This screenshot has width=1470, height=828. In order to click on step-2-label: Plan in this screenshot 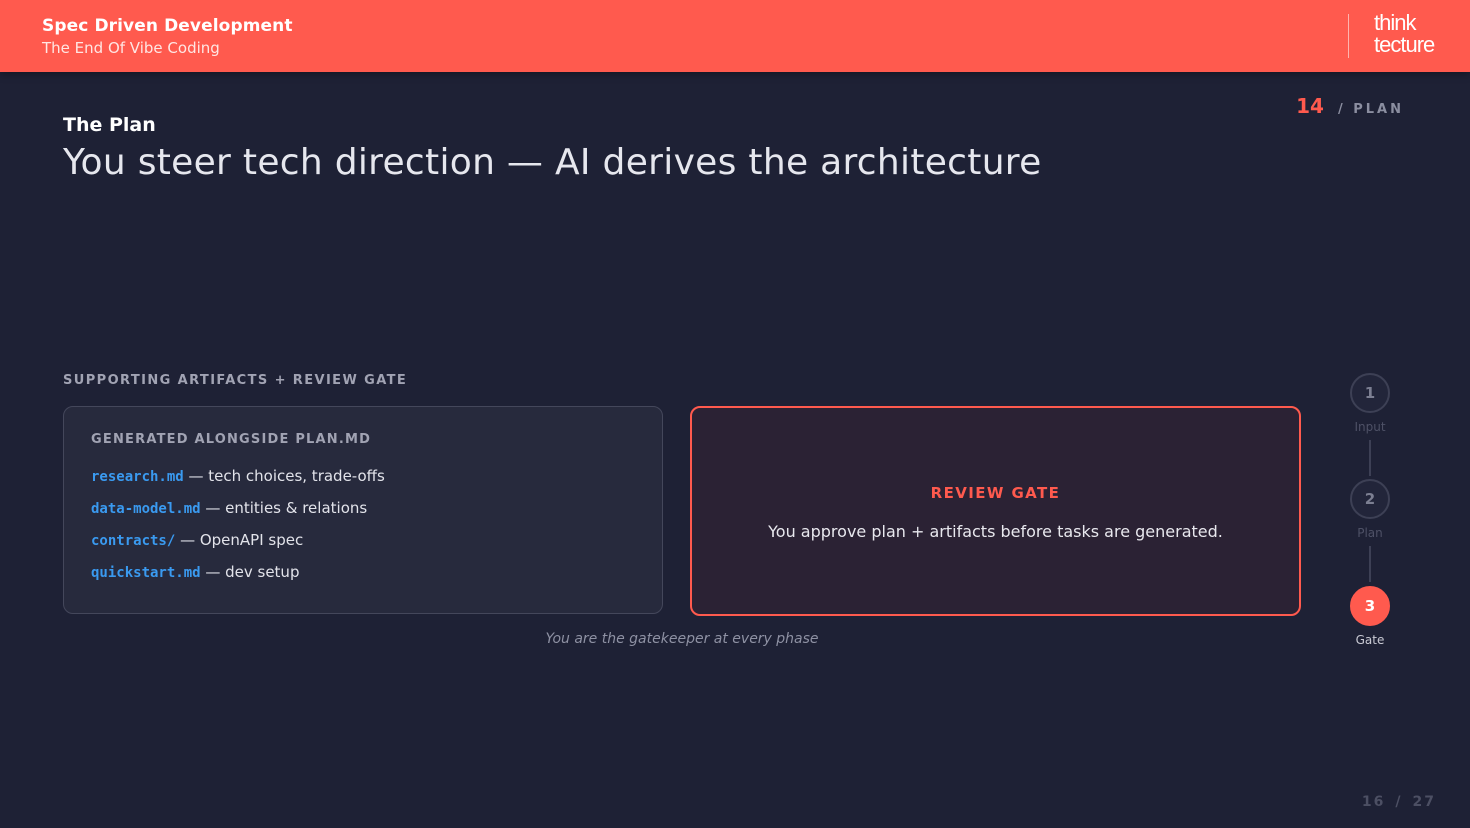, I will do `click(1370, 533)`.